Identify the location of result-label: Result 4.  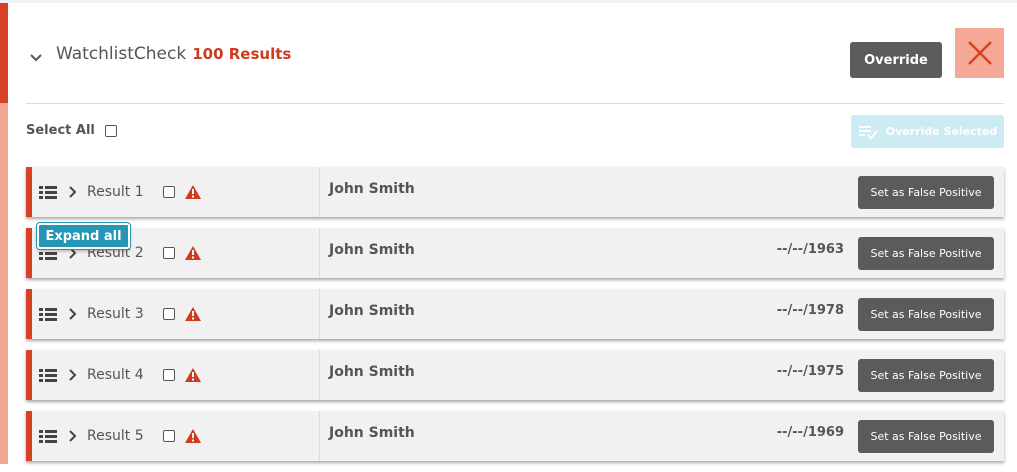
(115, 375).